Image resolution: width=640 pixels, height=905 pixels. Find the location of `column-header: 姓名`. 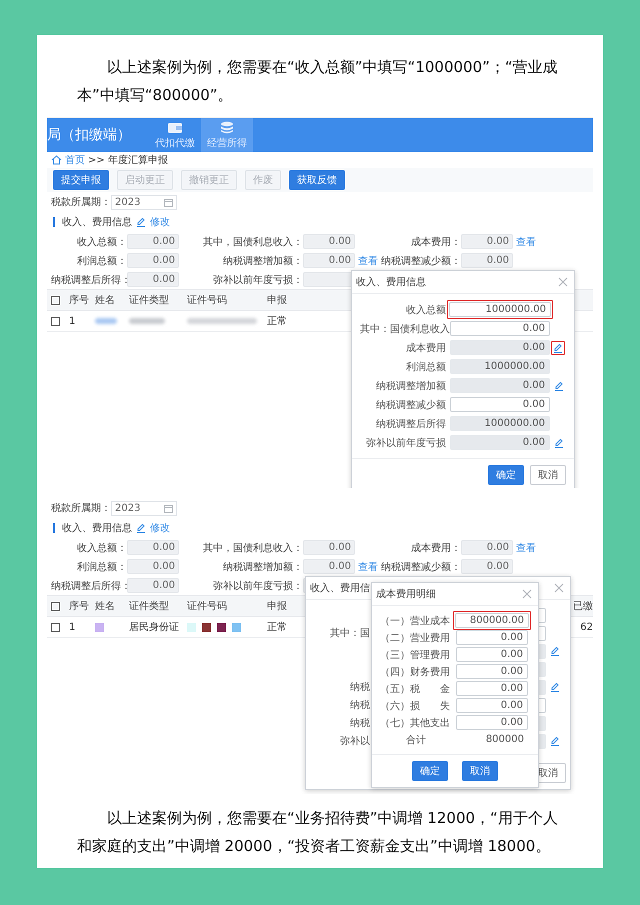

column-header: 姓名 is located at coordinates (105, 300).